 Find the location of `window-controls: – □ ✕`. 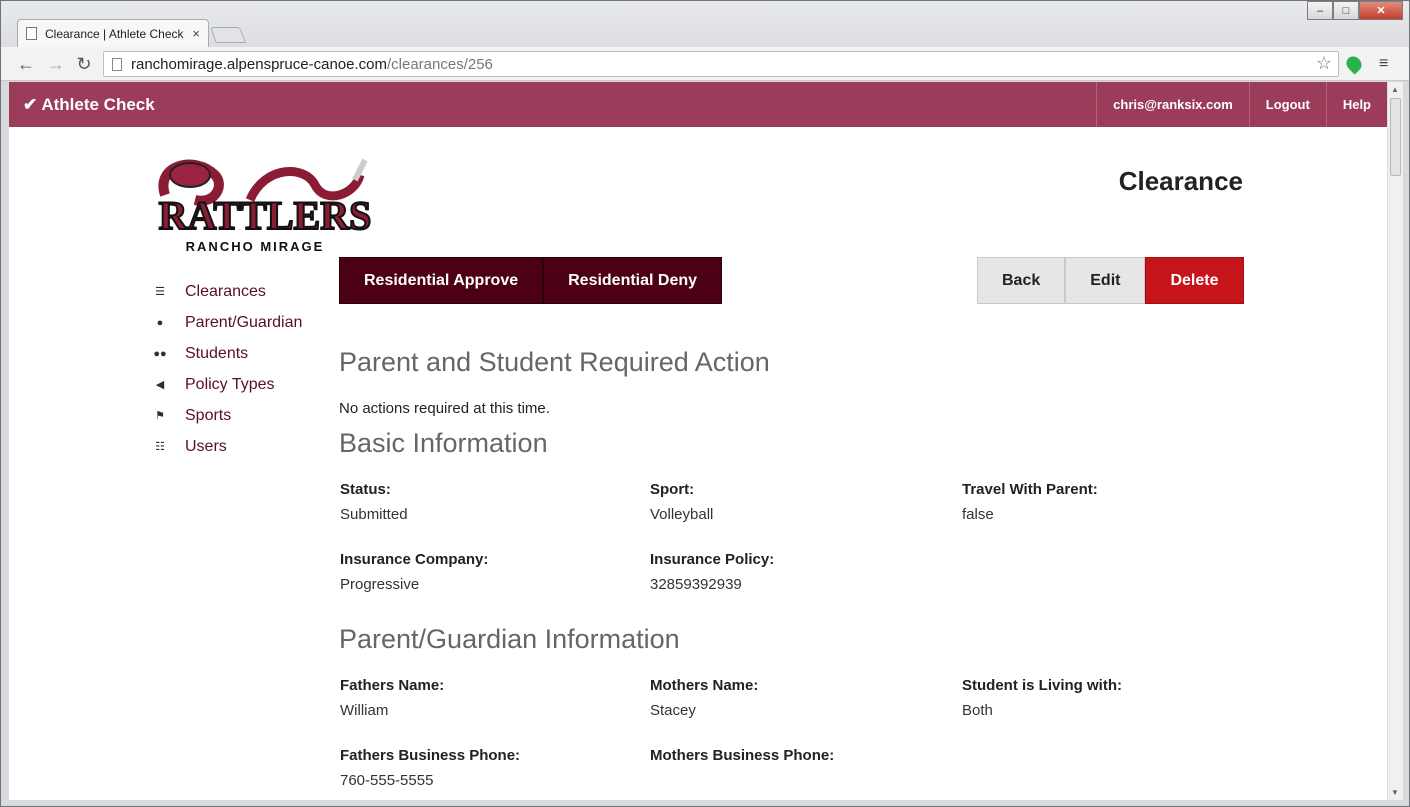

window-controls: – □ ✕ is located at coordinates (1355, 10).